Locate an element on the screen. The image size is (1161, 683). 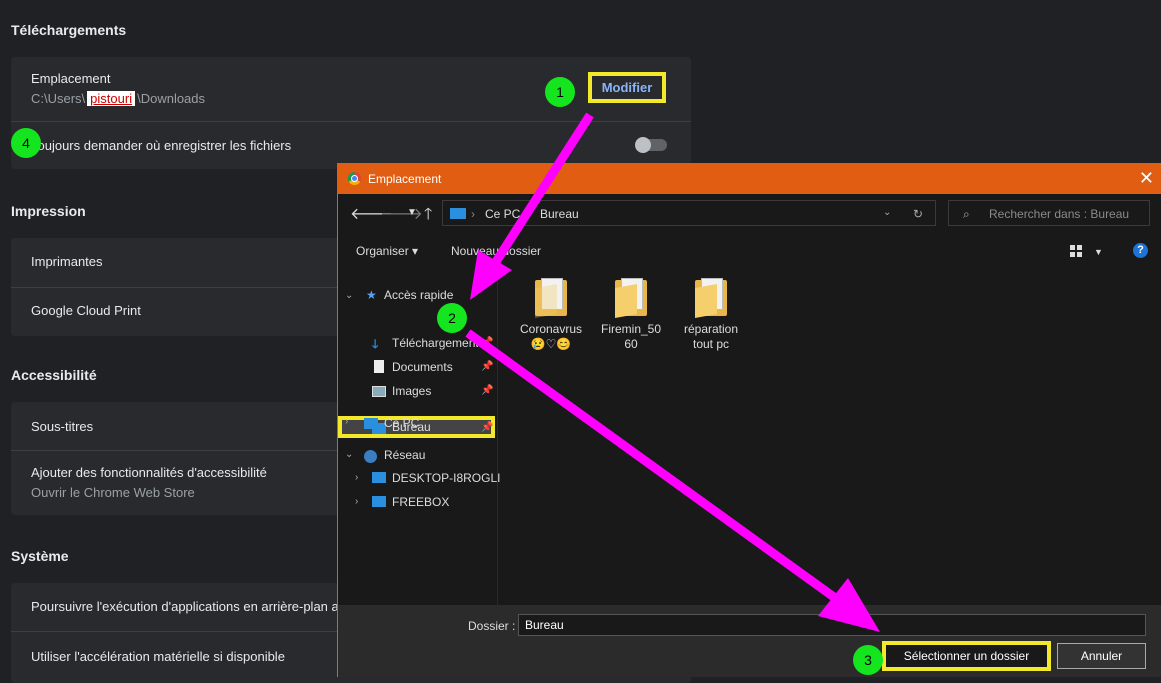
star-icon: ★ is located at coordinates (371, 295).